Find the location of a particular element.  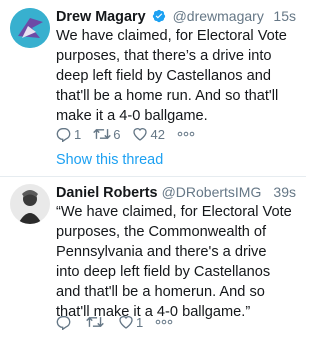

like-button: 42 is located at coordinates (148, 134).